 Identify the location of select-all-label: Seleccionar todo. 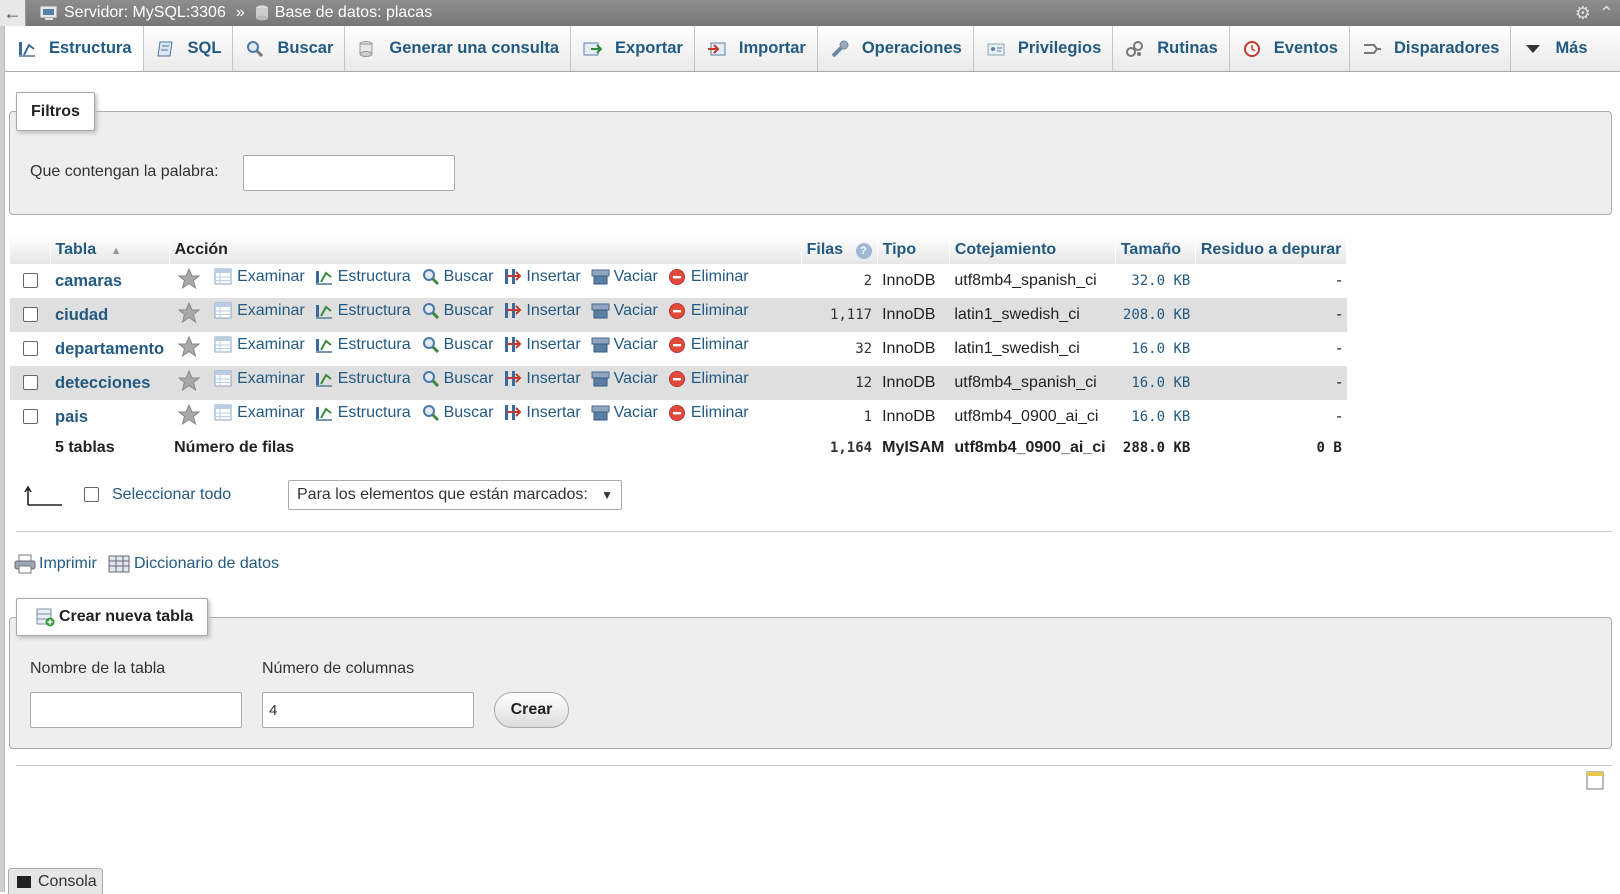
(171, 495).